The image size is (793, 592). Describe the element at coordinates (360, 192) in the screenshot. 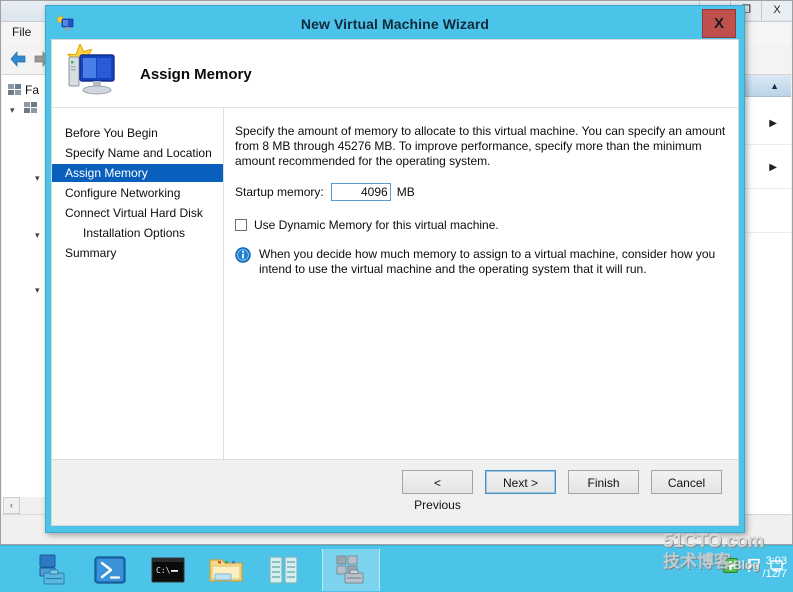

I see `startup-memory-input` at that location.